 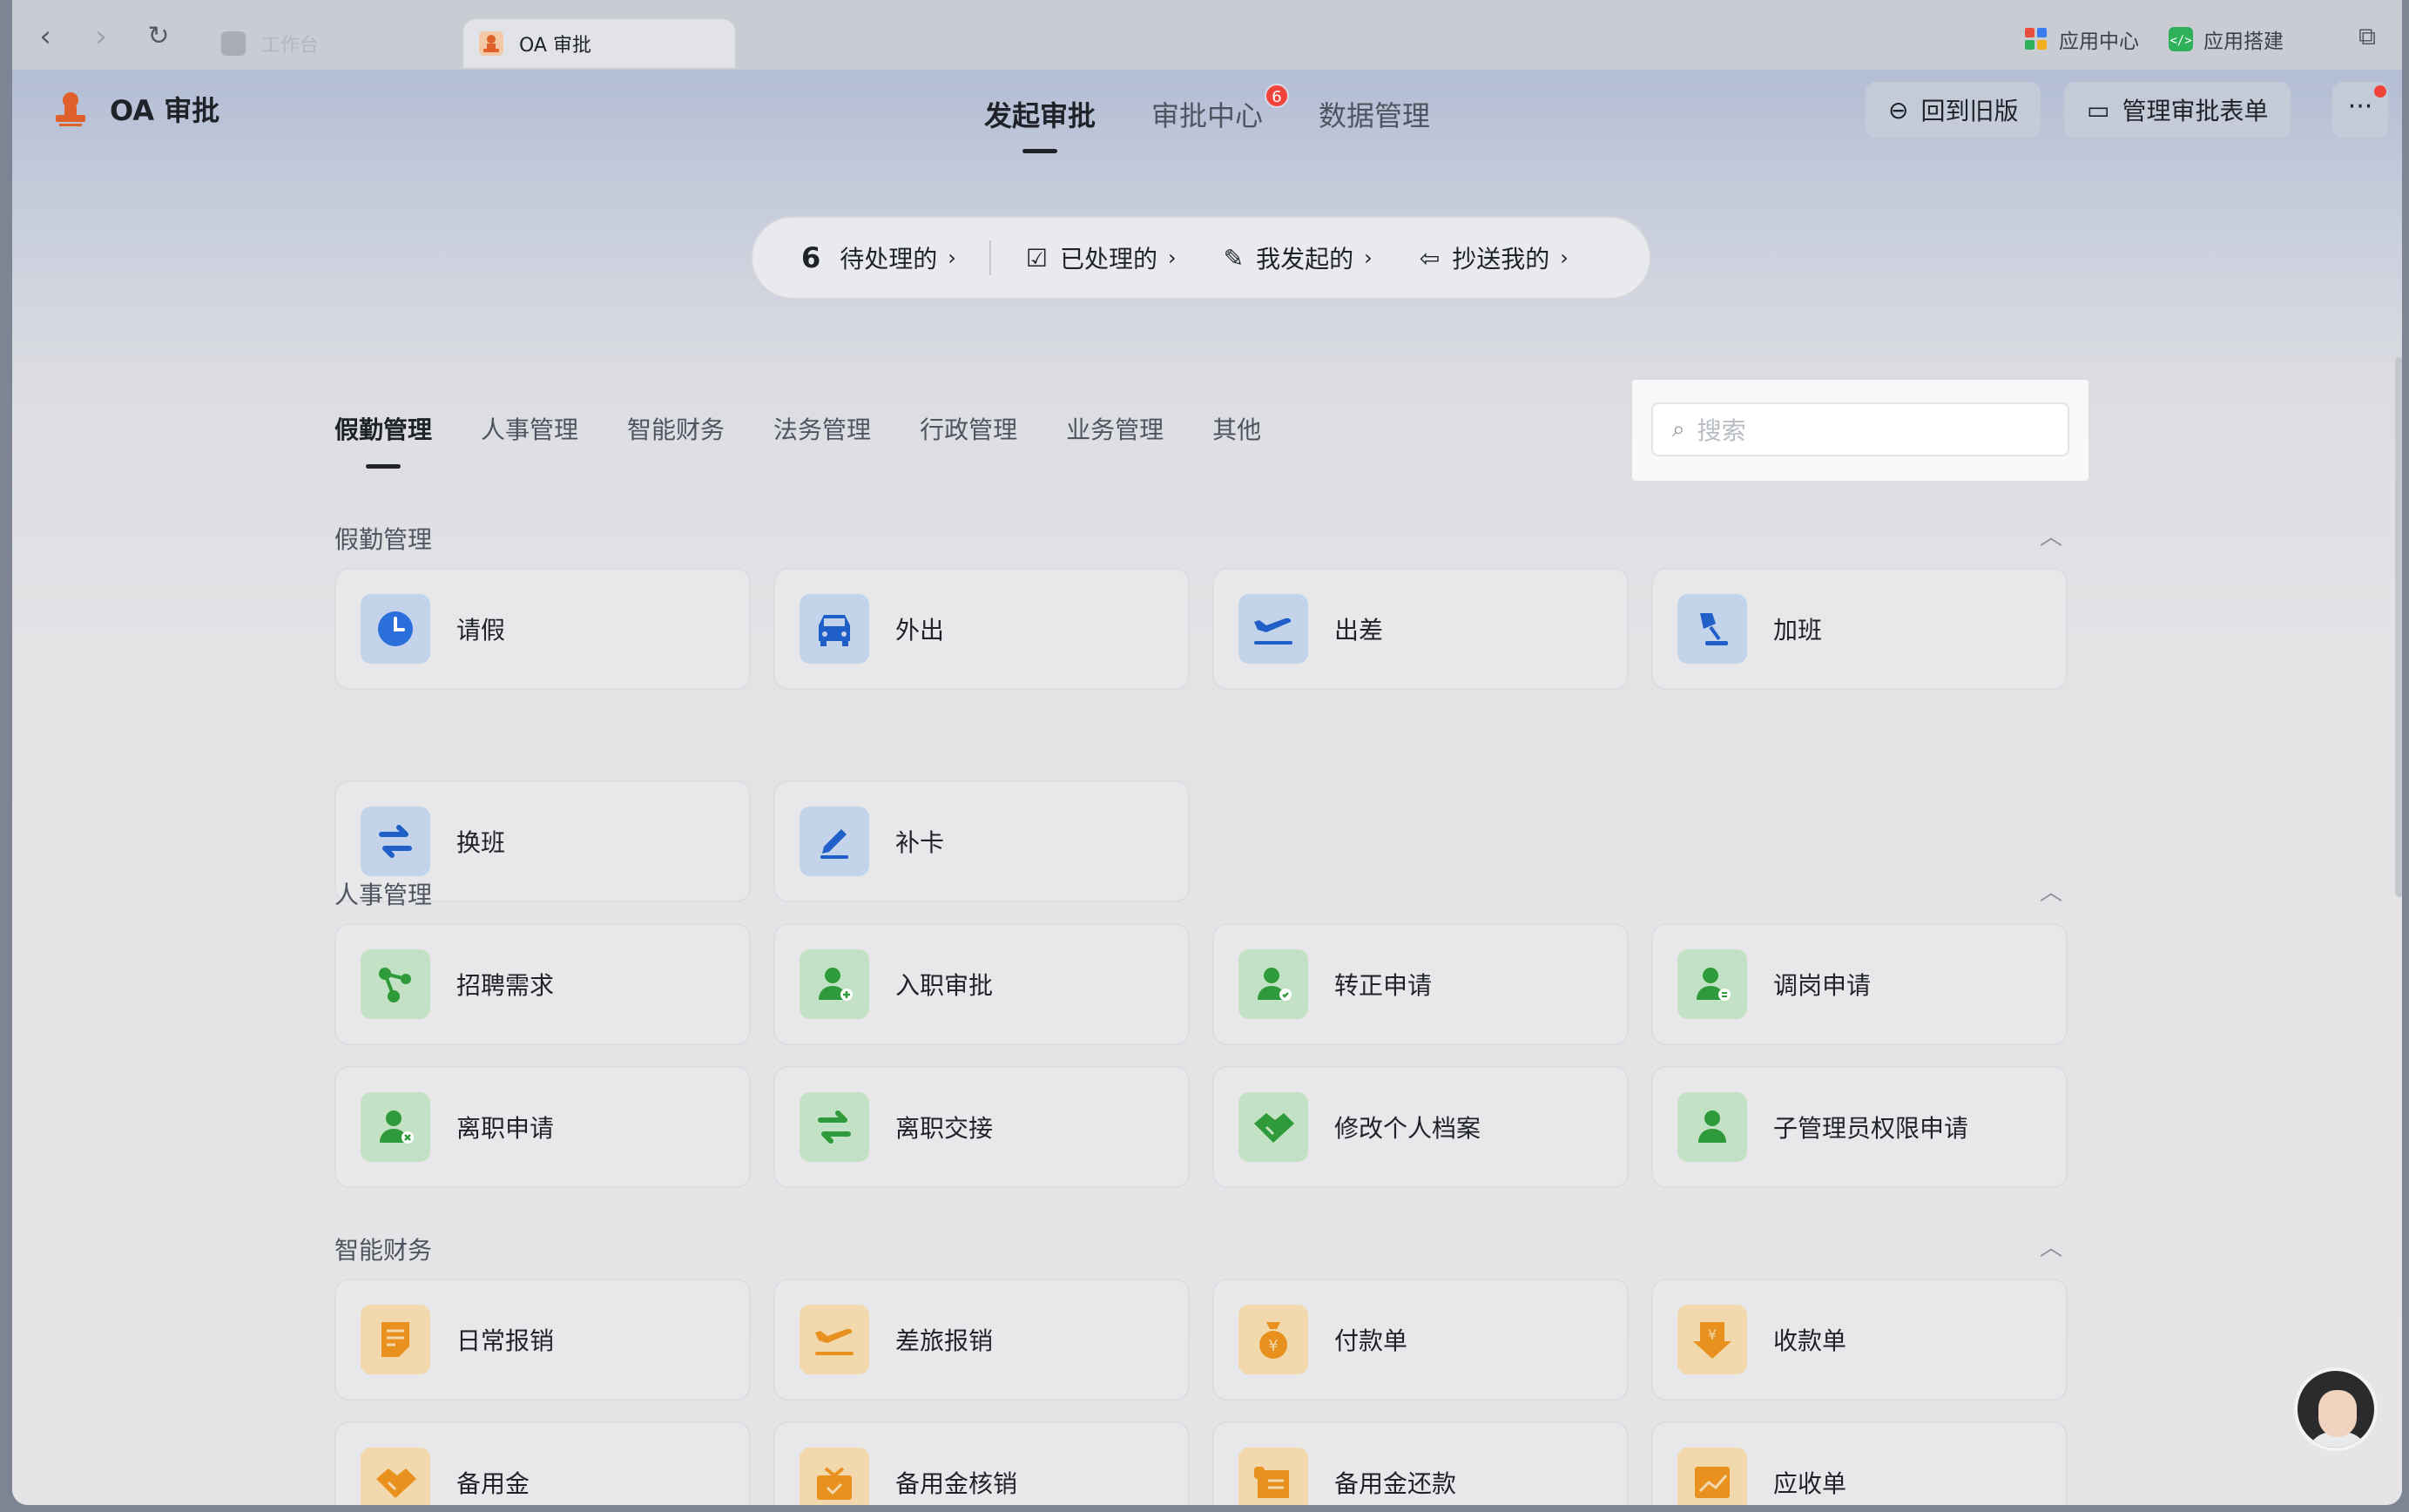 I want to click on card-label: 请假, so click(x=481, y=630).